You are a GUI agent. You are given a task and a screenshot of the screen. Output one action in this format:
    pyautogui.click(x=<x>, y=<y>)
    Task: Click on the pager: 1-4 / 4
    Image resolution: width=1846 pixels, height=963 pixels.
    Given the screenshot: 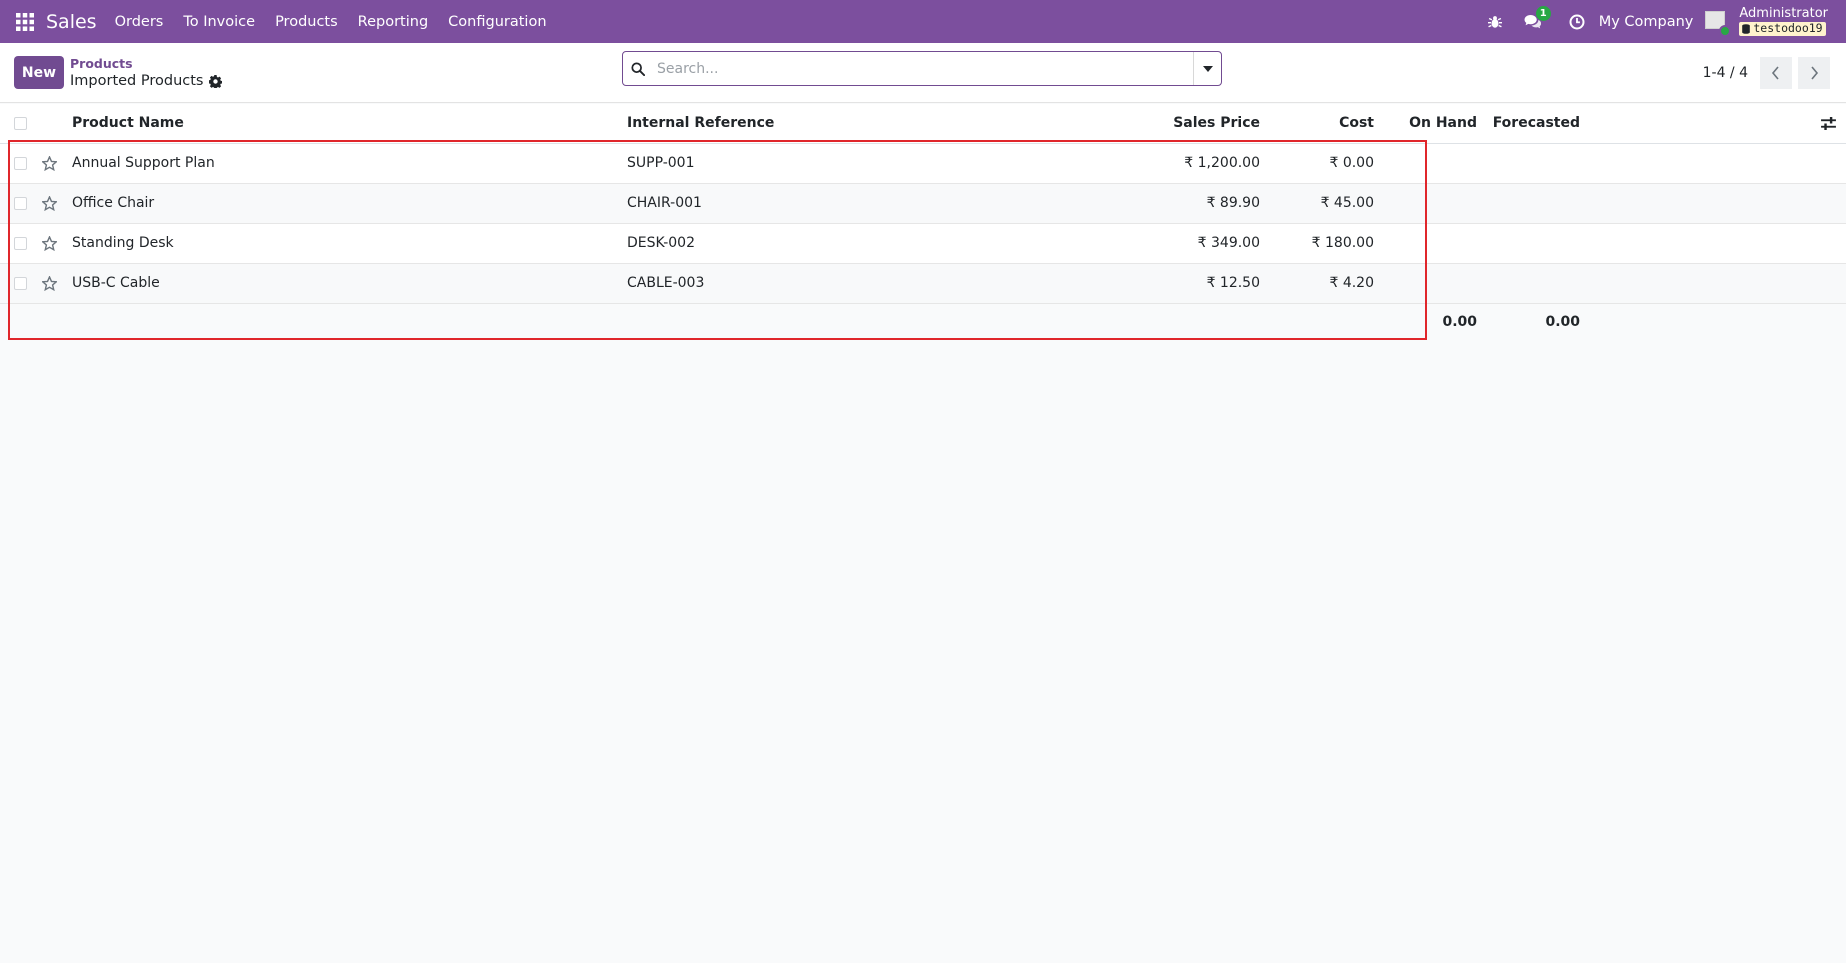 What is the action you would take?
    pyautogui.click(x=1766, y=73)
    